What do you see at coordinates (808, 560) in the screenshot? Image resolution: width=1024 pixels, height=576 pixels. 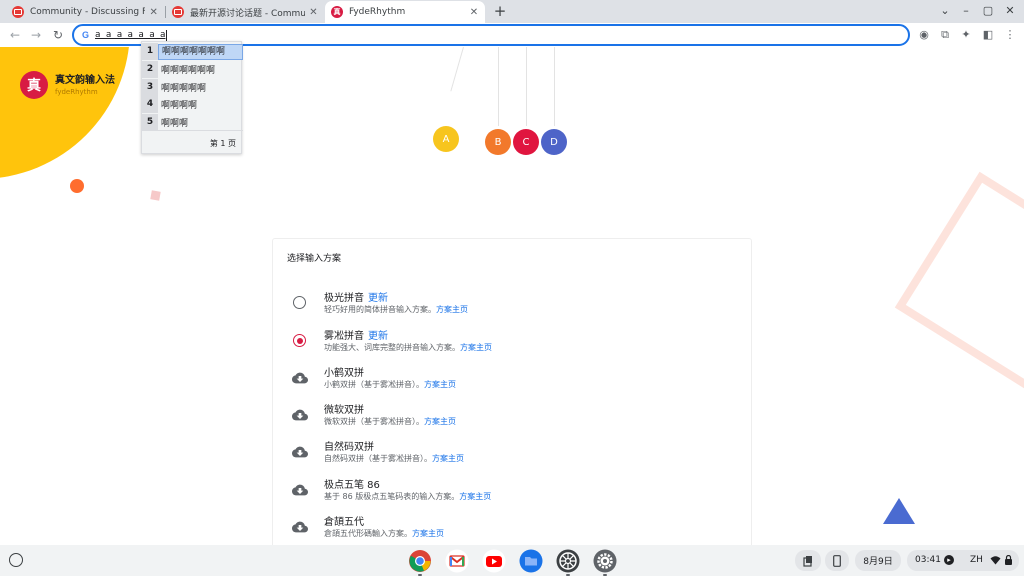 I see `clipboard-icon` at bounding box center [808, 560].